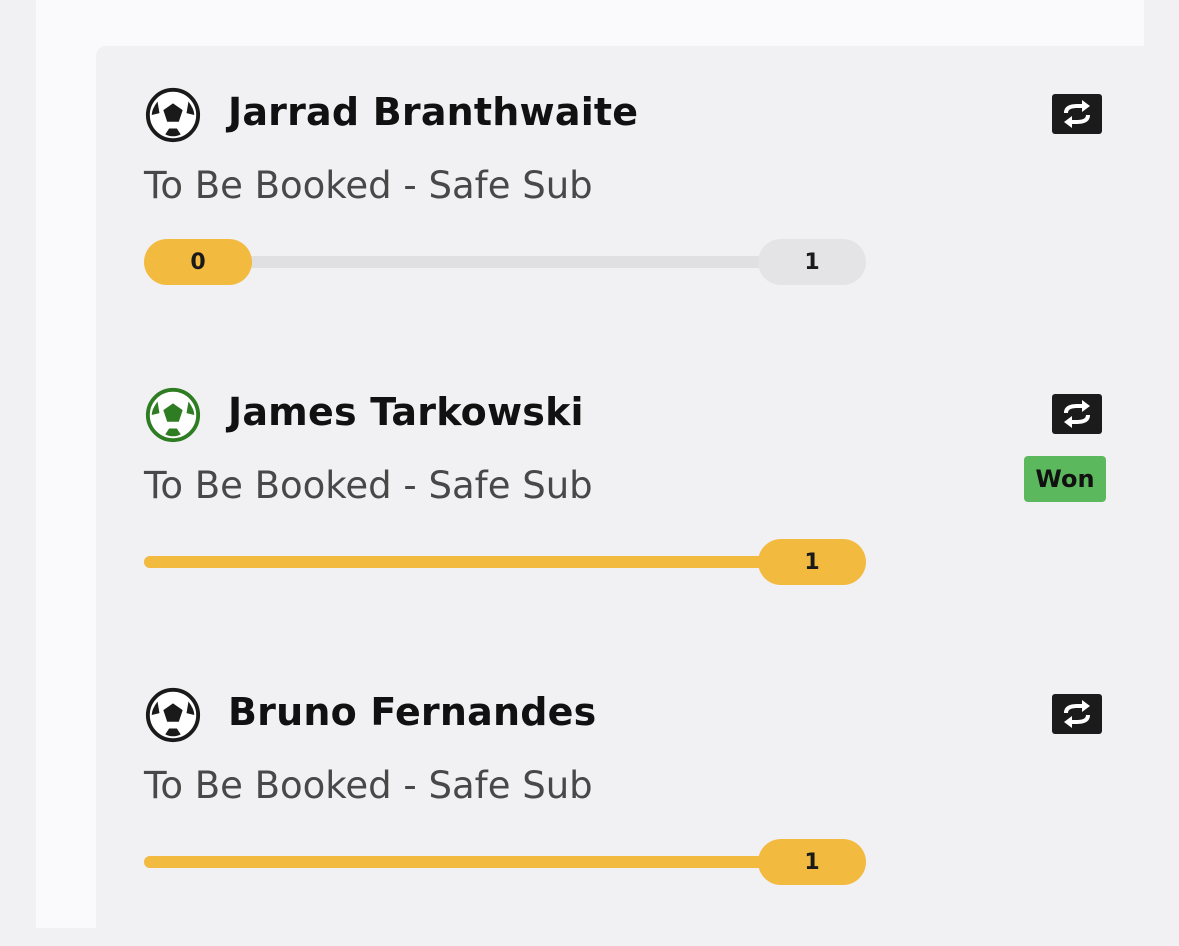 The height and width of the screenshot is (946, 1179). I want to click on player-name: Jarrad Branthwaite, so click(433, 112).